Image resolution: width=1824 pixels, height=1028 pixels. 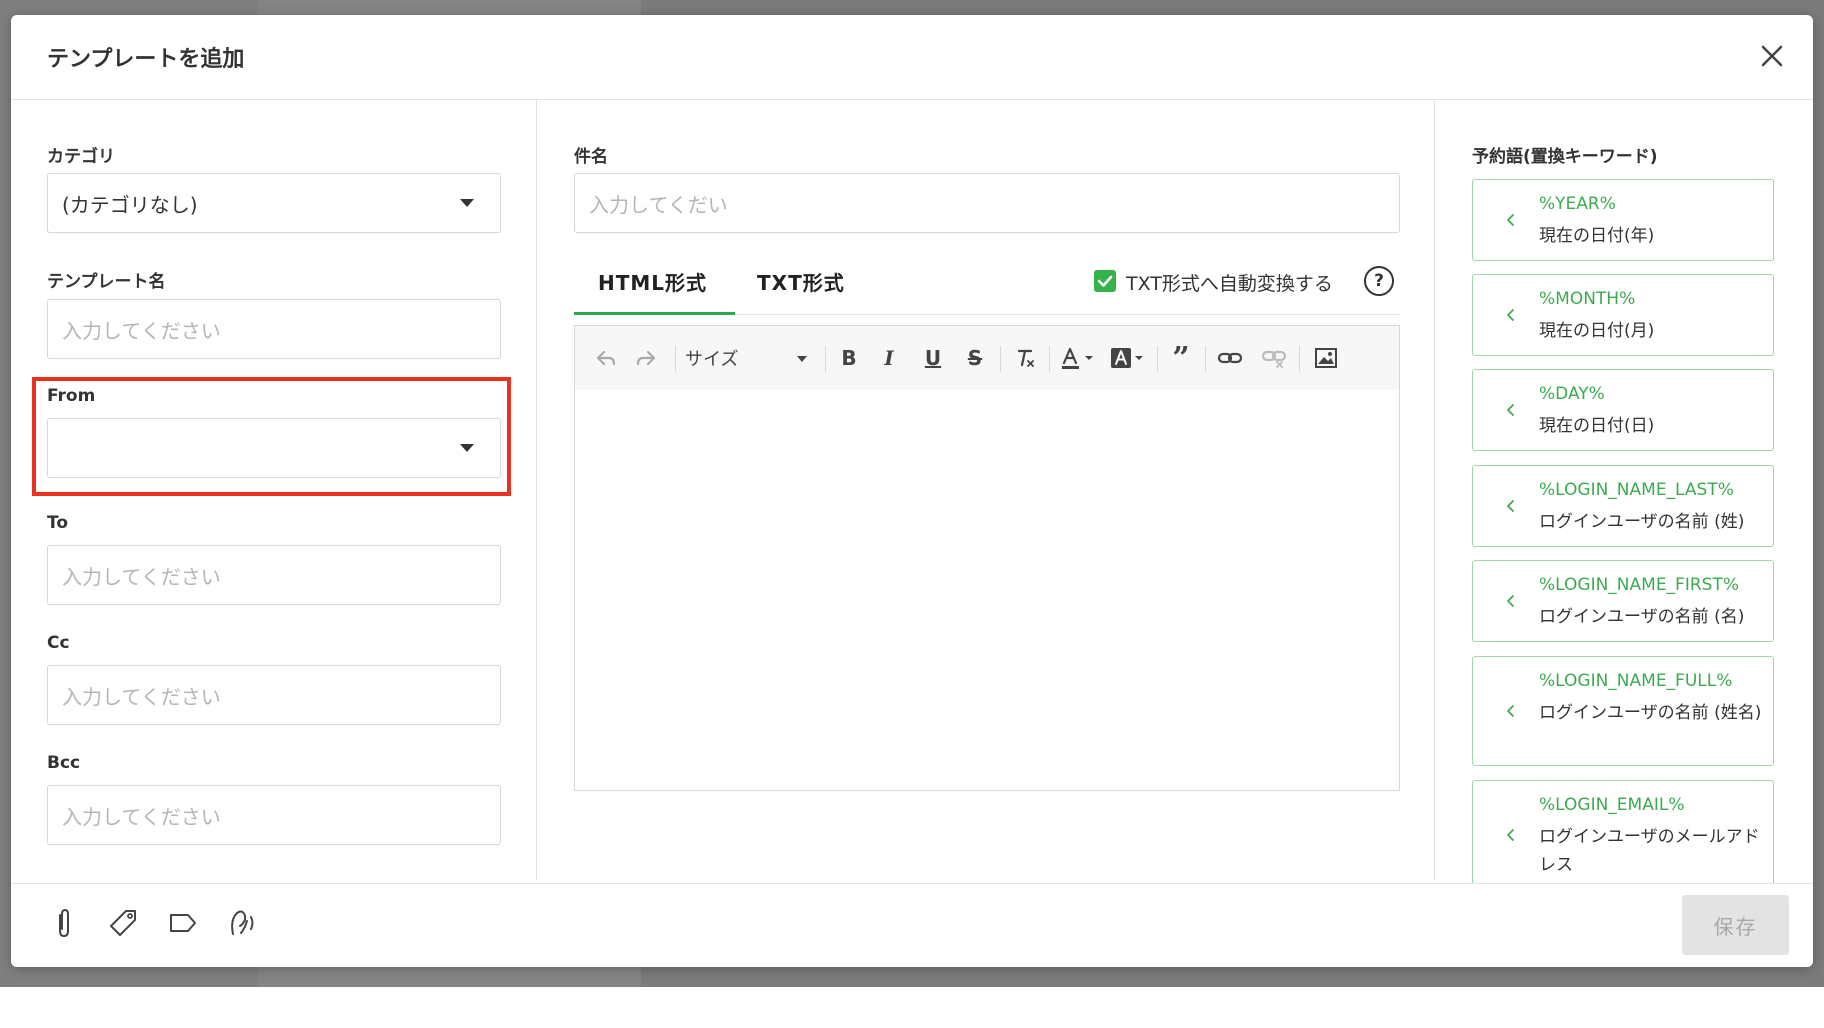 What do you see at coordinates (1649, 851) in the screenshot?
I see `keyword-description: ログインユーザのメールアドレス` at bounding box center [1649, 851].